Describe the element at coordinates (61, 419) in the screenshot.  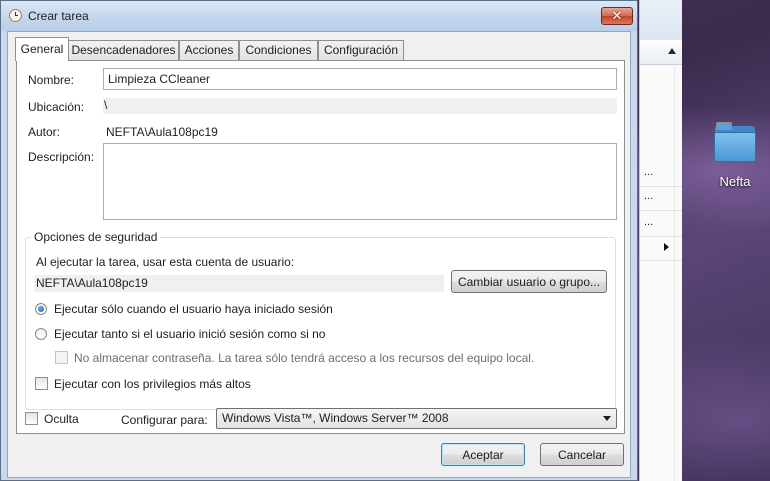
I see `hidden-label: Oculta` at that location.